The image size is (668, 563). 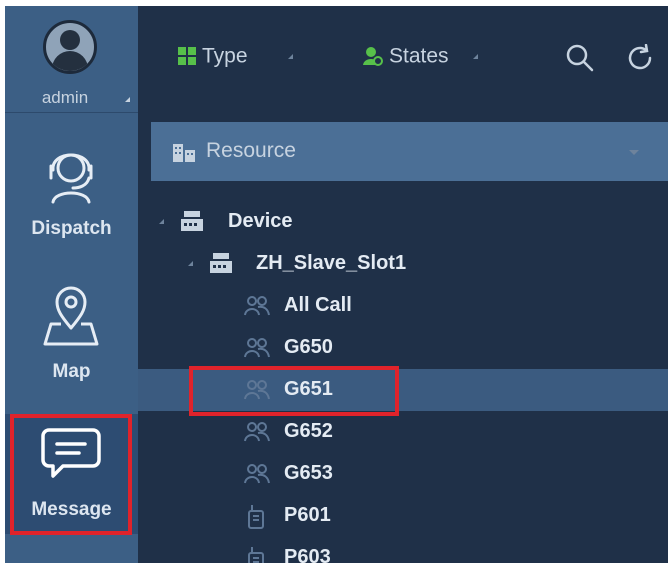 I want to click on tree-item-radio: P603, so click(x=403, y=550).